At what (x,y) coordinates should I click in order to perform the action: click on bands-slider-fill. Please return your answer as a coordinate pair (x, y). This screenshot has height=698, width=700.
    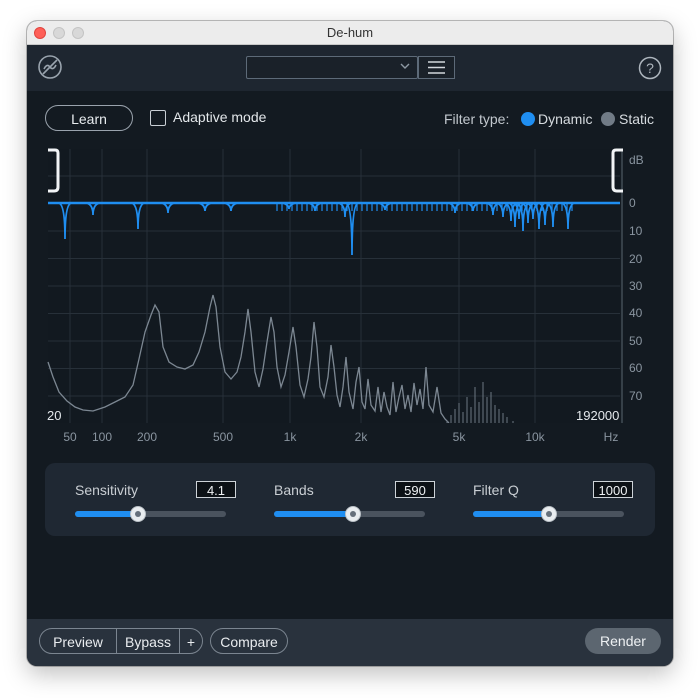
    Looking at the image, I should click on (313, 514).